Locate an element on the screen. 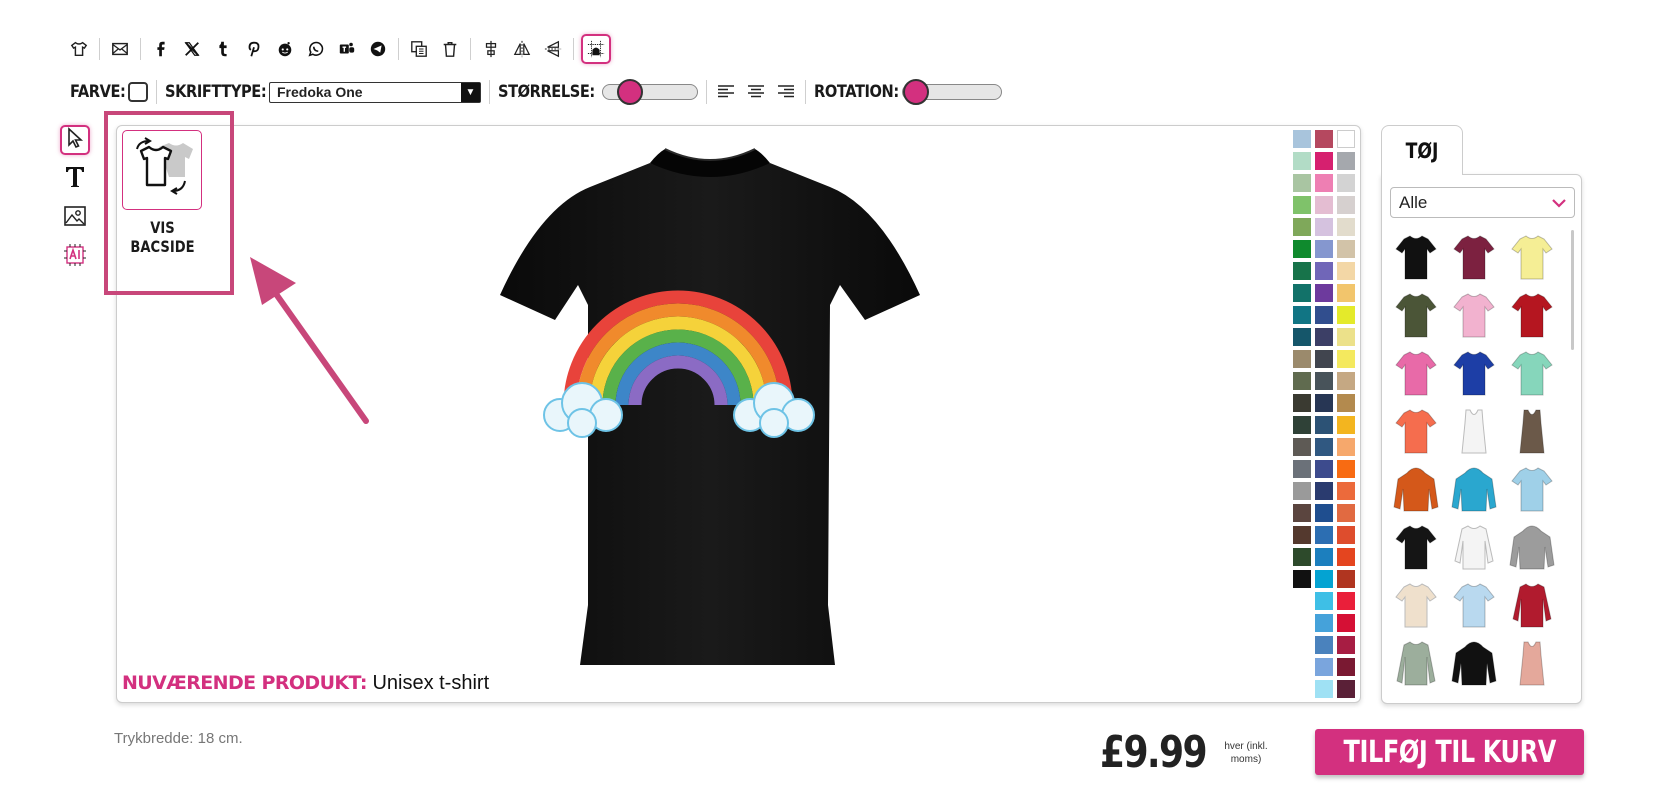 This screenshot has height=799, width=1675. align-left-icon is located at coordinates (726, 92).